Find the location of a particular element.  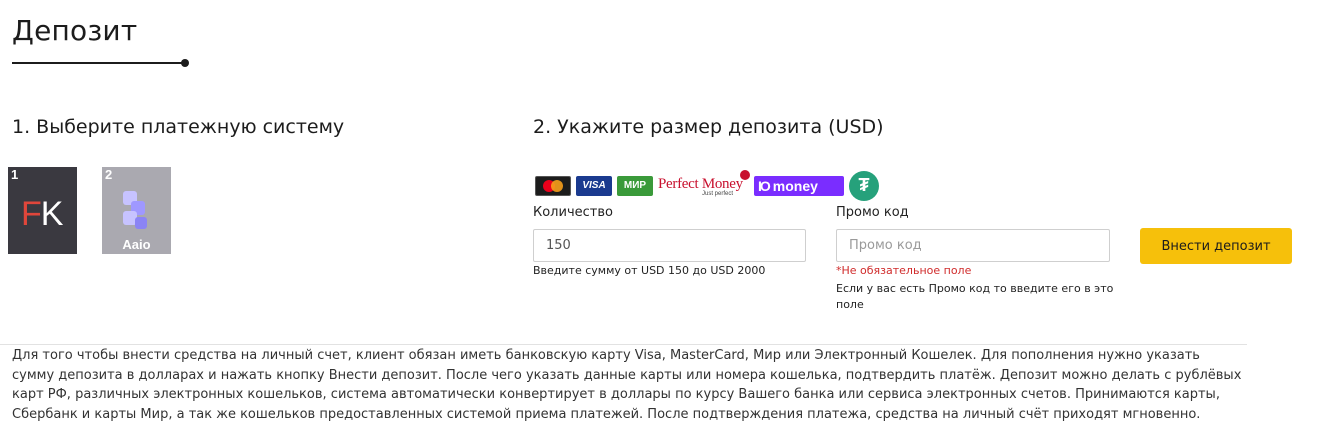

amount-hint: Введите сумму от USD 150 до USD 2000 is located at coordinates (649, 270).